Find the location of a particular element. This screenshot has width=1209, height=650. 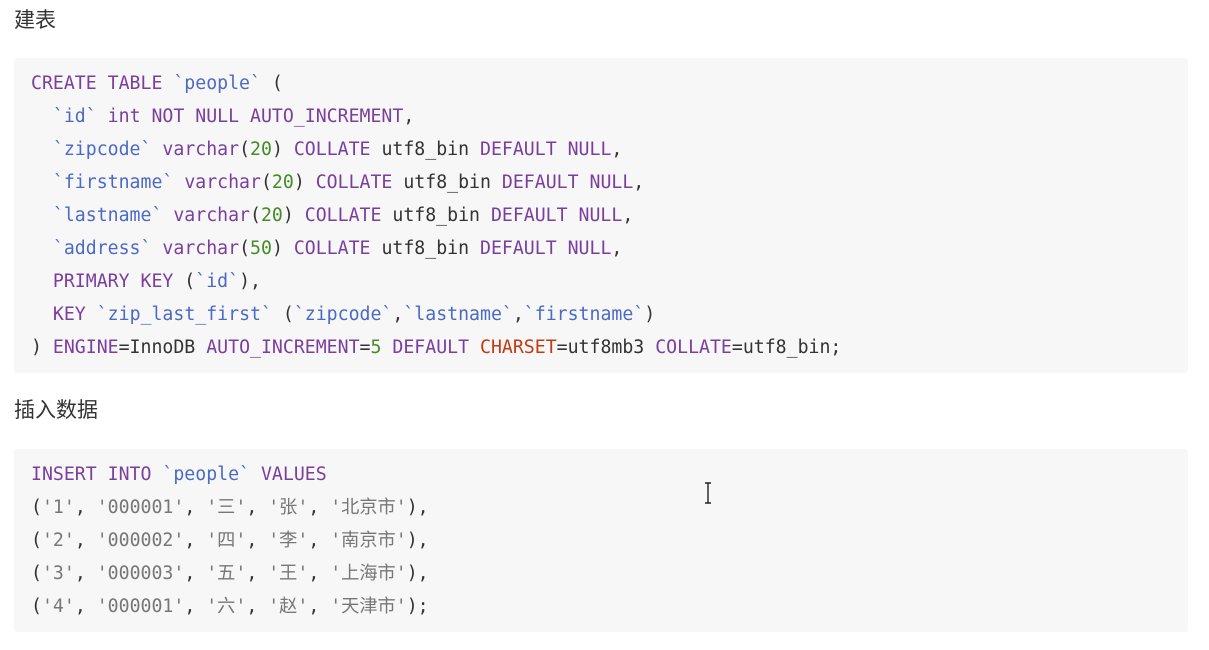

code-token: '4' is located at coordinates (58, 606).